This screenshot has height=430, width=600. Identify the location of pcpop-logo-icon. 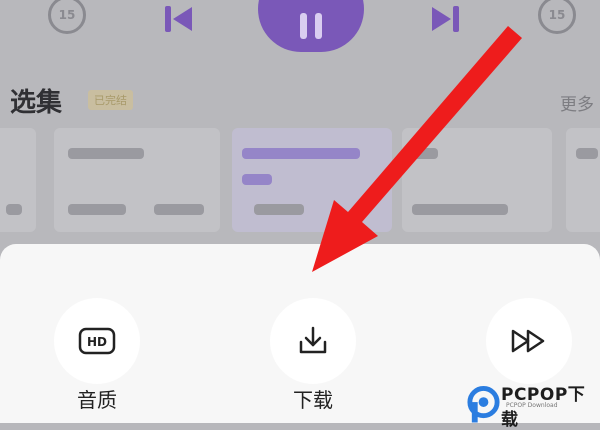
(483, 404).